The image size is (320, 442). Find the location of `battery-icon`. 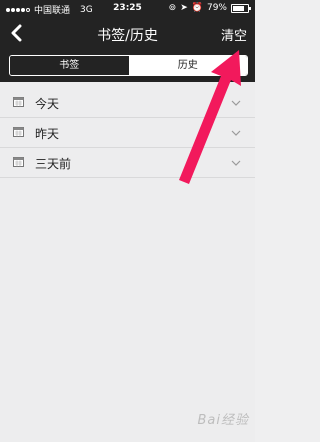

battery-icon is located at coordinates (241, 8).